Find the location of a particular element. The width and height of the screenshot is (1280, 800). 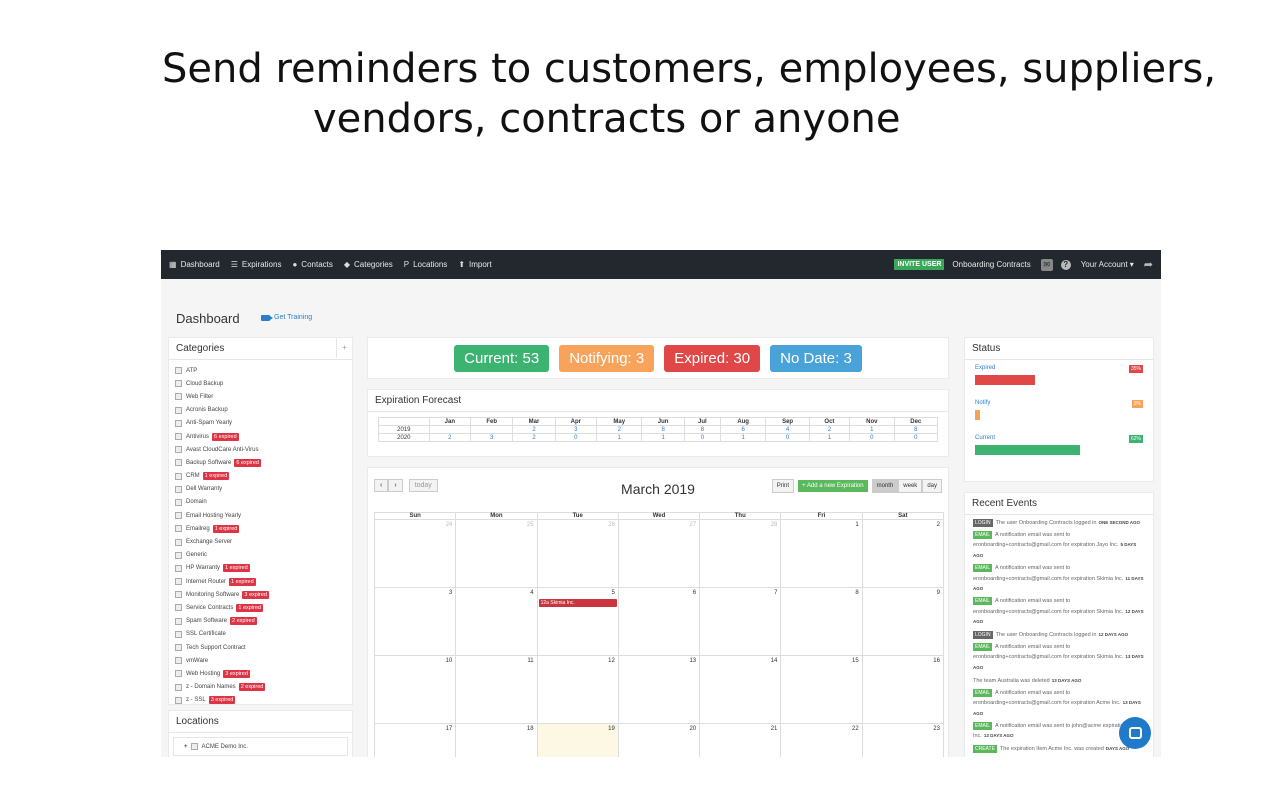

calendar-day: 24 is located at coordinates (415, 554).